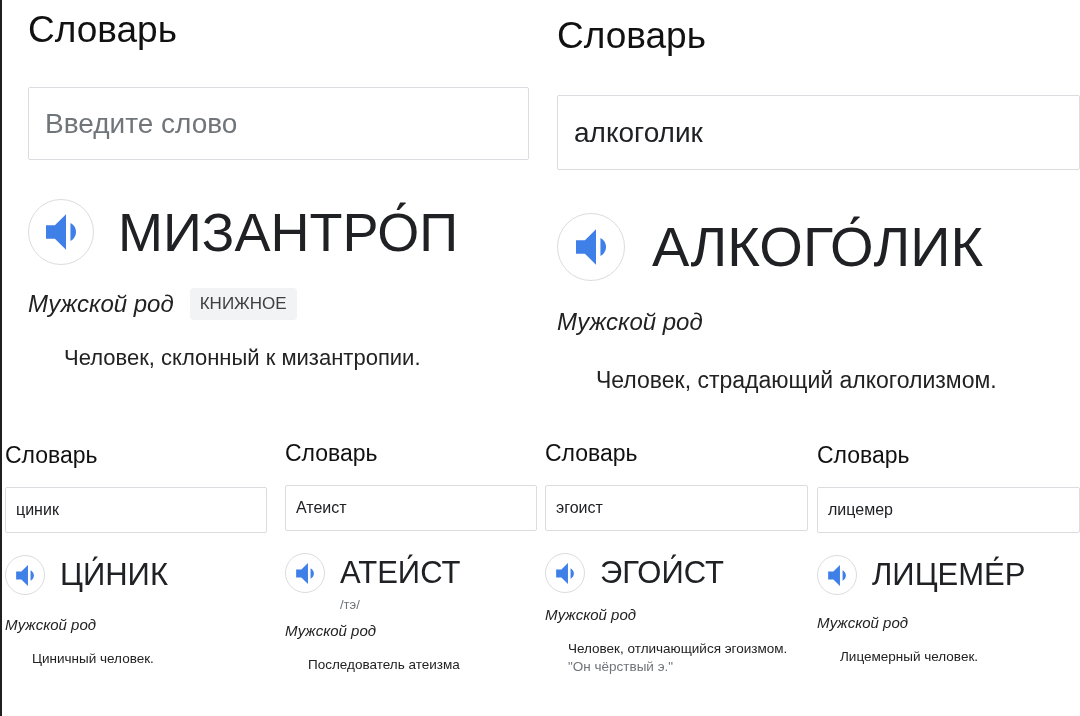  What do you see at coordinates (400, 573) in the screenshot?
I see `headword: АТЕИ́СТ` at bounding box center [400, 573].